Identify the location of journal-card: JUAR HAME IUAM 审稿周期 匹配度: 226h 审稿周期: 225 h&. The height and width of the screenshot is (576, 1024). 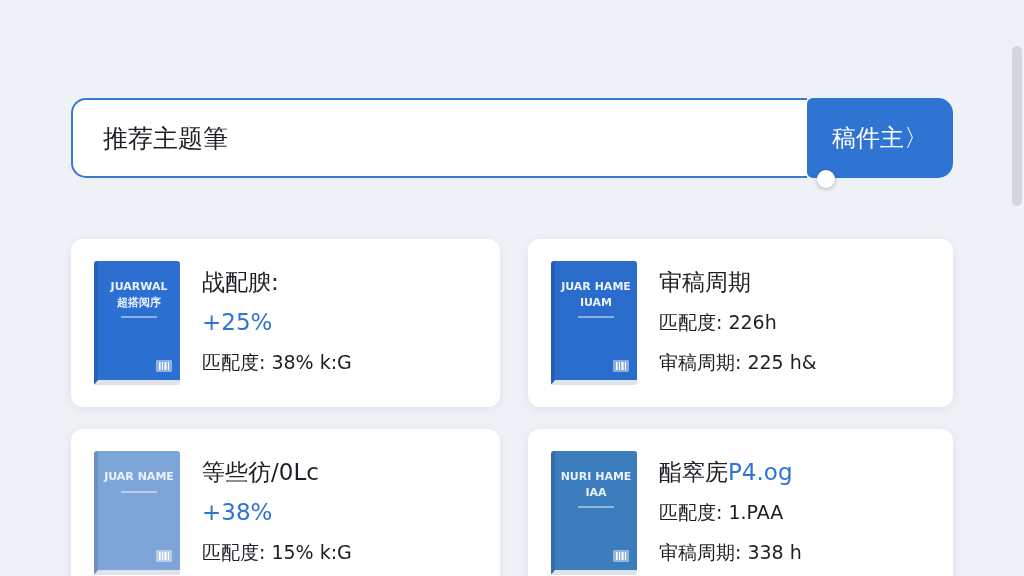
(740, 323).